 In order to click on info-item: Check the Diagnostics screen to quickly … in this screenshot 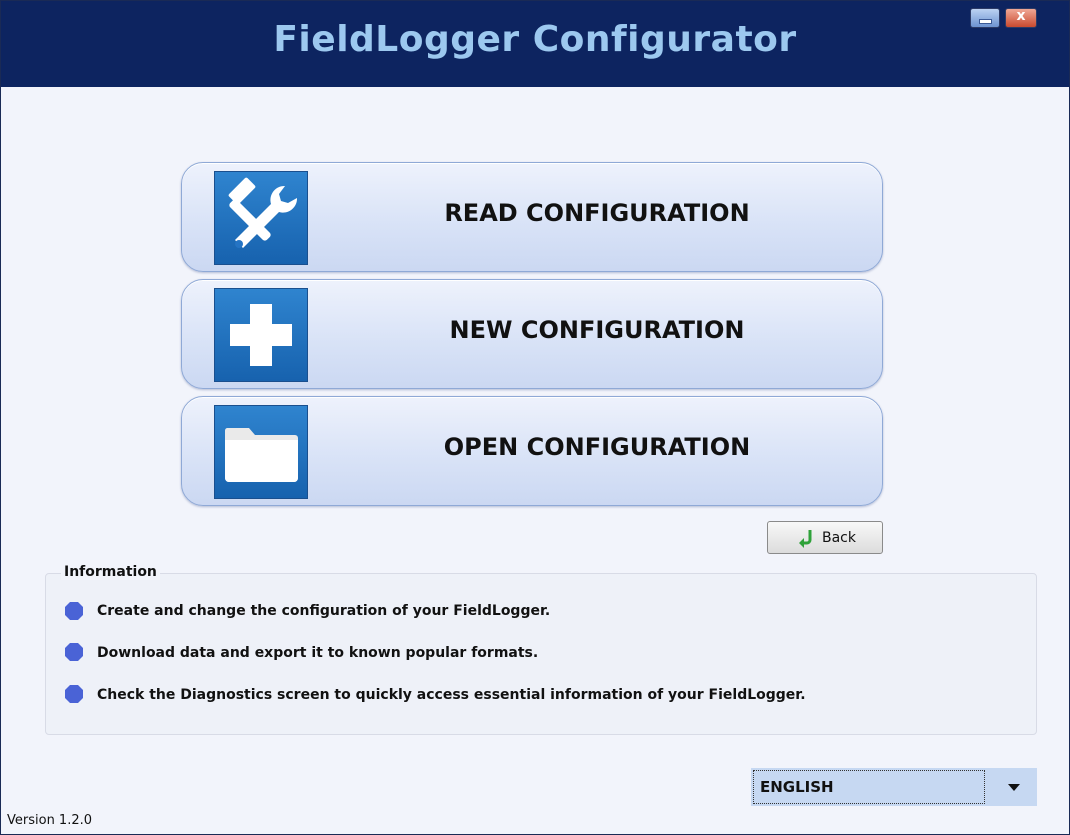, I will do `click(451, 695)`.